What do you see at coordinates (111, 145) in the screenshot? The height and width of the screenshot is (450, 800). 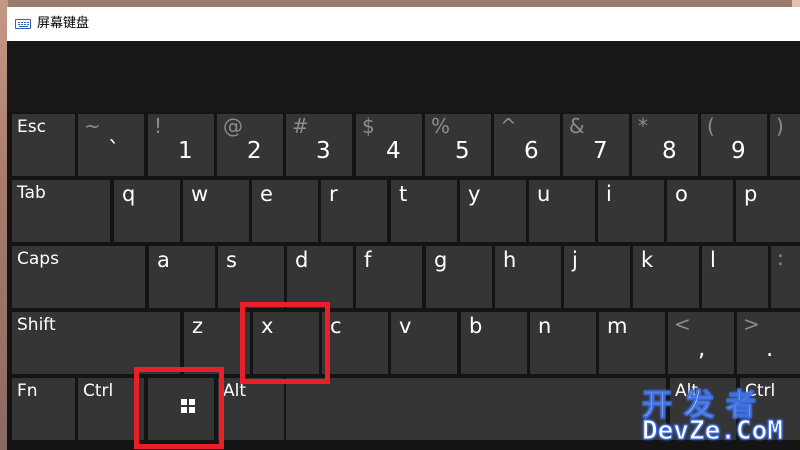 I see `key-symbol: ~ `` at bounding box center [111, 145].